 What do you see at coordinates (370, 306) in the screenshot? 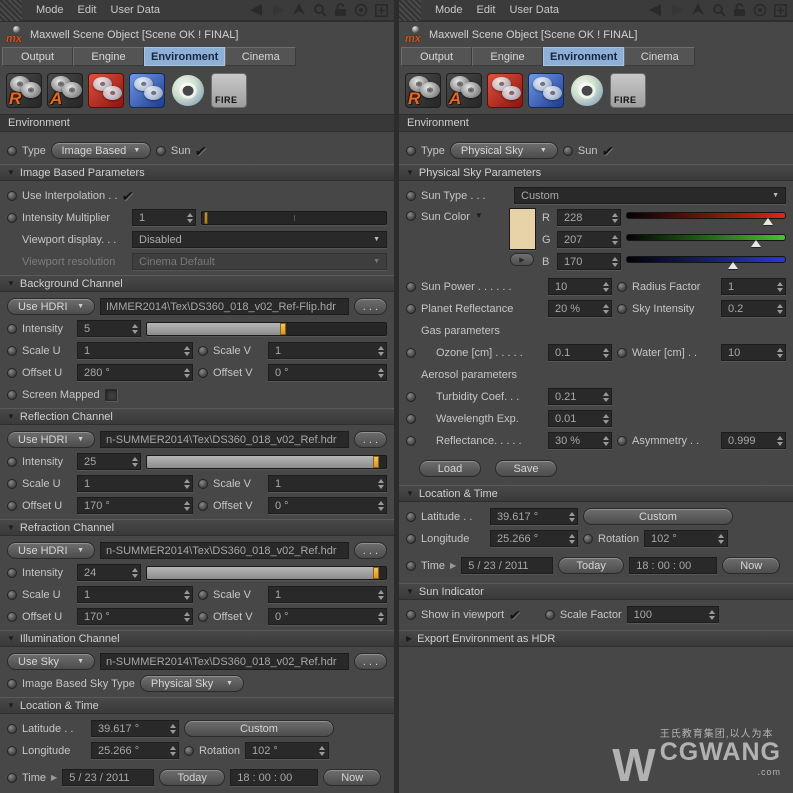
I see `background-browse-button: . . .` at bounding box center [370, 306].